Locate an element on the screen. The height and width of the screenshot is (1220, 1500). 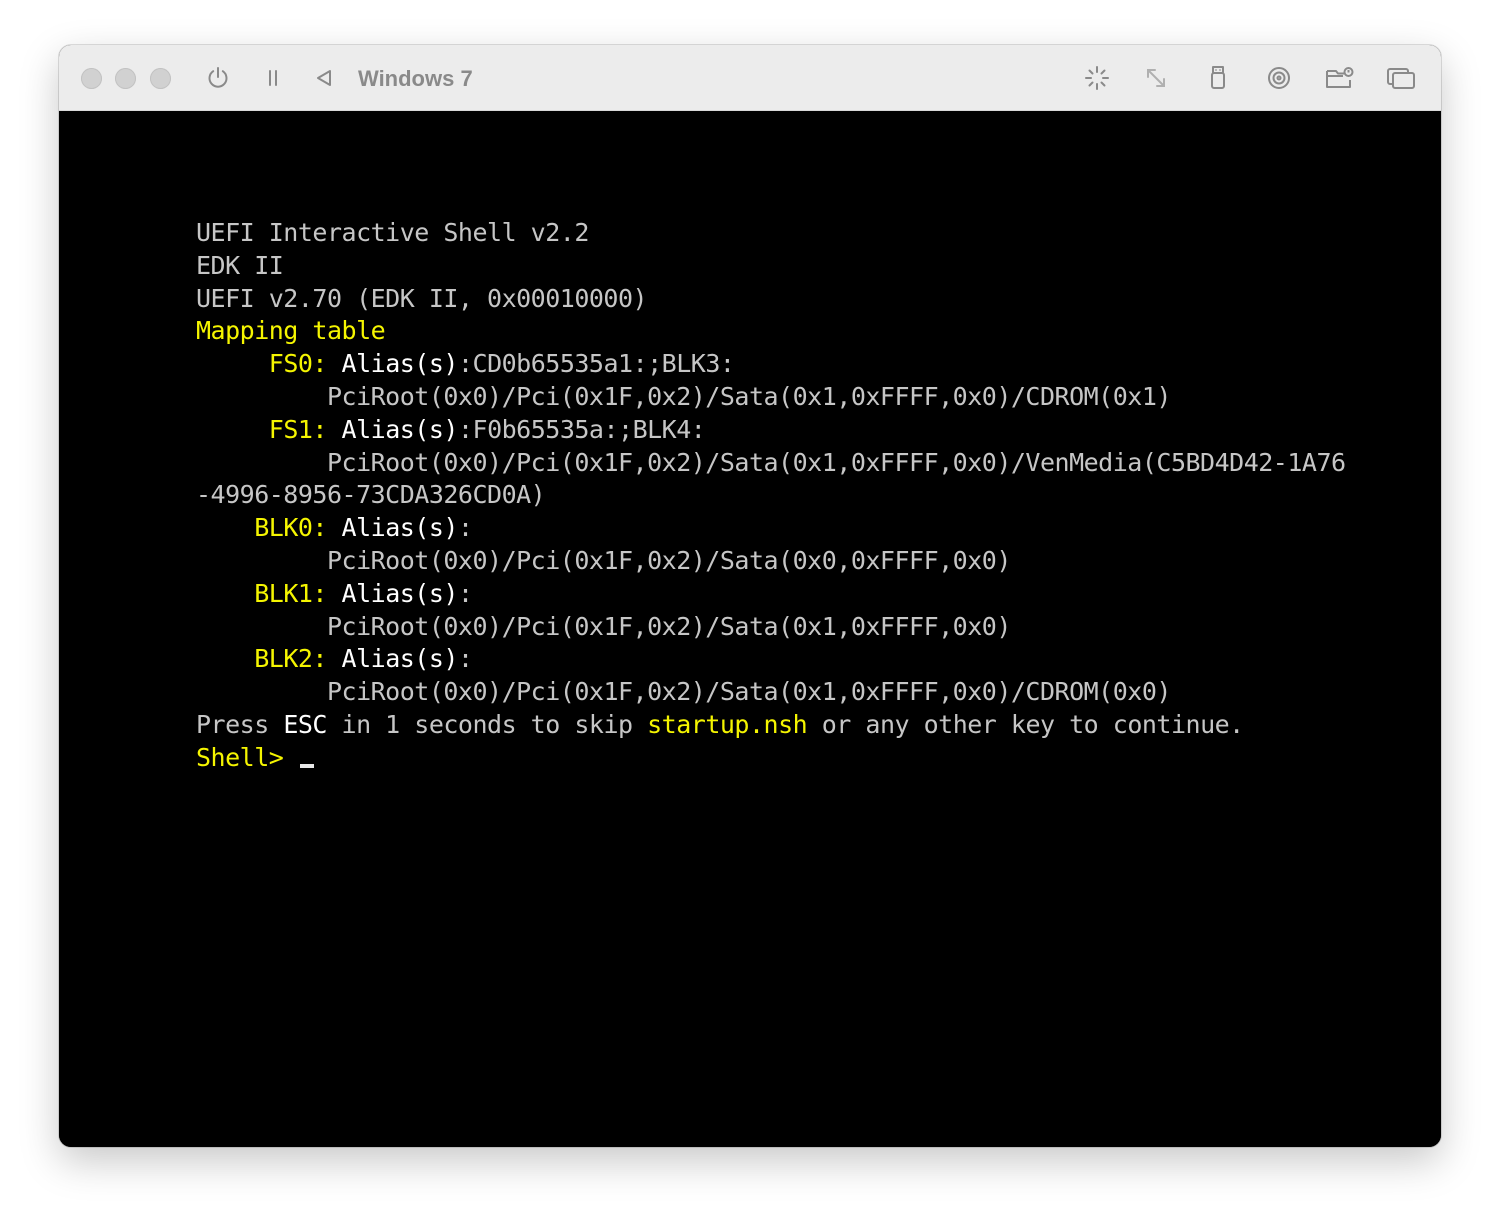
back-button is located at coordinates (324, 78).